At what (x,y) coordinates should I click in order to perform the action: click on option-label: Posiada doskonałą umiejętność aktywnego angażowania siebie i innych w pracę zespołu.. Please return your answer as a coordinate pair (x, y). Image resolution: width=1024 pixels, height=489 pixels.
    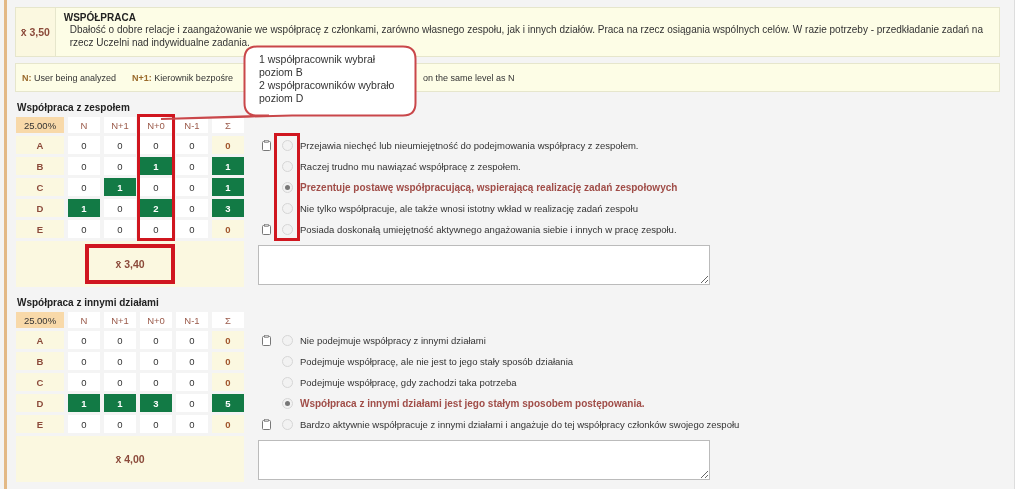
    Looking at the image, I should click on (489, 229).